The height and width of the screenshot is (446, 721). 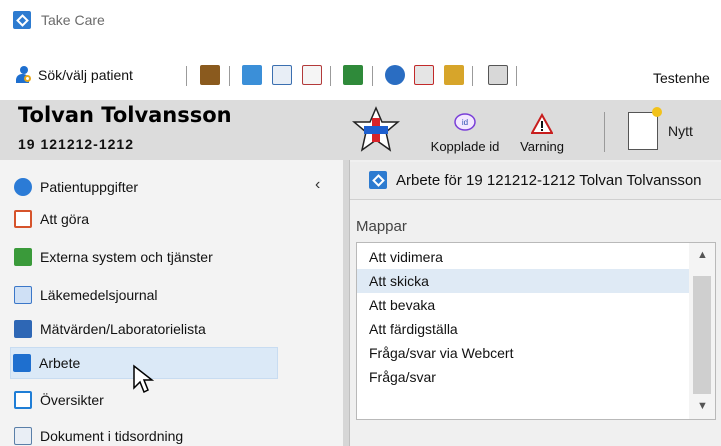 I want to click on list-item: Att färdigställa, so click(x=523, y=329).